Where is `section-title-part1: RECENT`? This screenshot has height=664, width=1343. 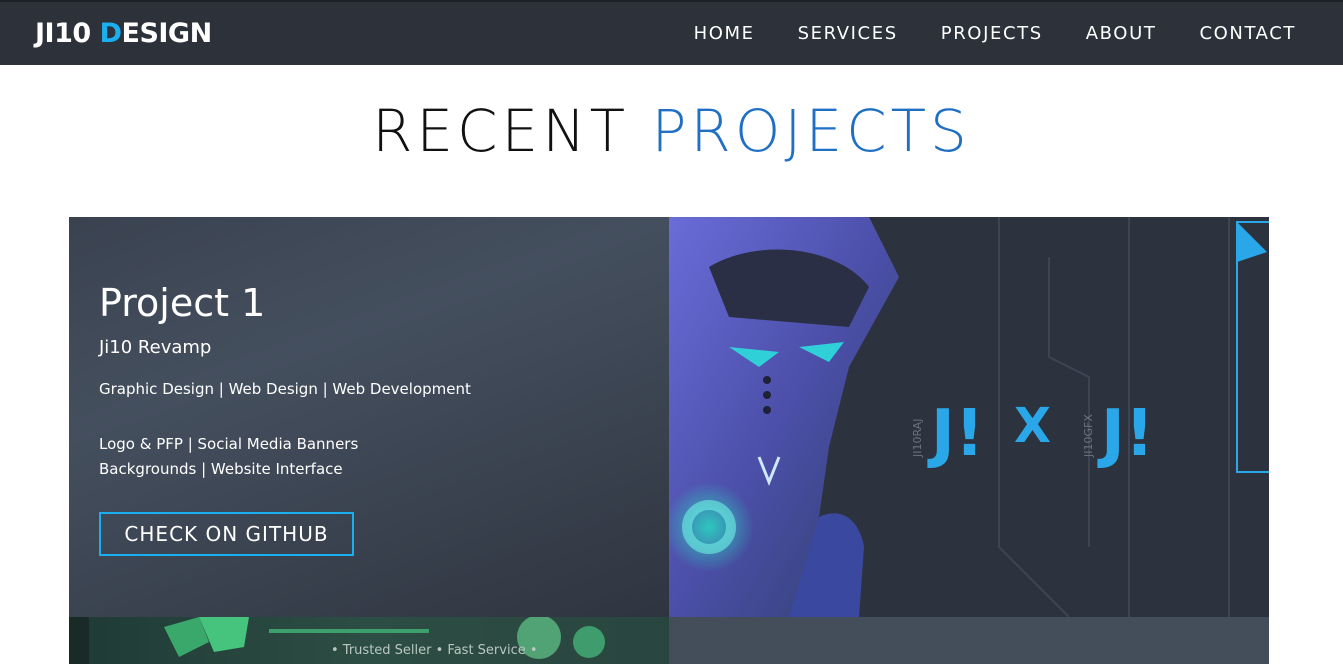 section-title-part1: RECENT is located at coordinates (512, 131).